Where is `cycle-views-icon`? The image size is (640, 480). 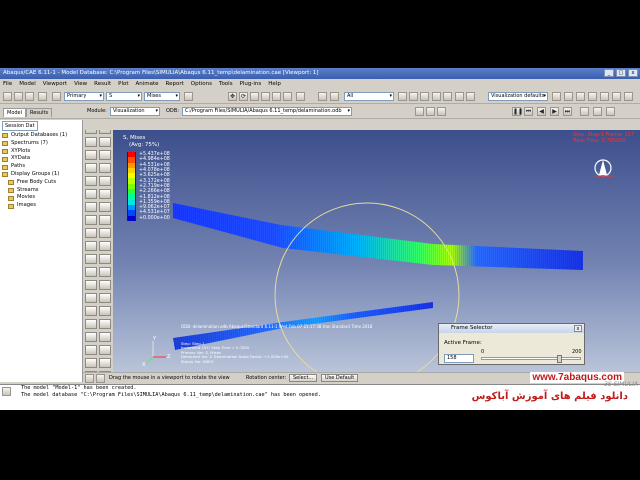 cycle-views-icon is located at coordinates (300, 96).